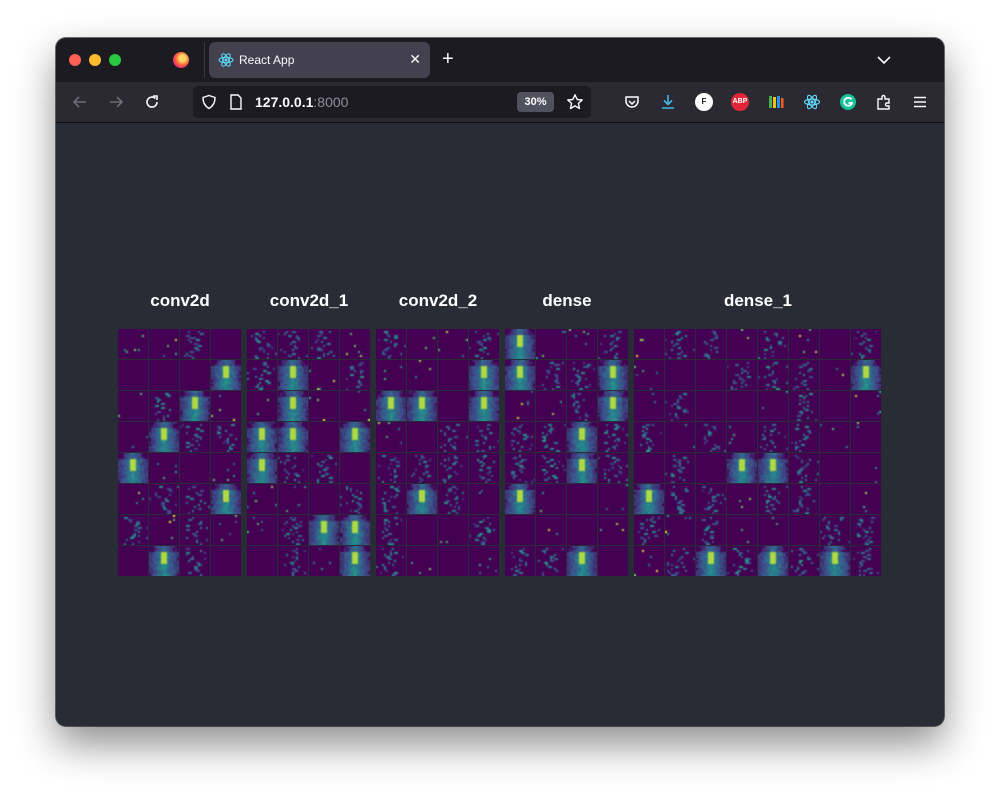 This screenshot has width=1000, height=800. What do you see at coordinates (884, 102) in the screenshot?
I see `puzzle-icon` at bounding box center [884, 102].